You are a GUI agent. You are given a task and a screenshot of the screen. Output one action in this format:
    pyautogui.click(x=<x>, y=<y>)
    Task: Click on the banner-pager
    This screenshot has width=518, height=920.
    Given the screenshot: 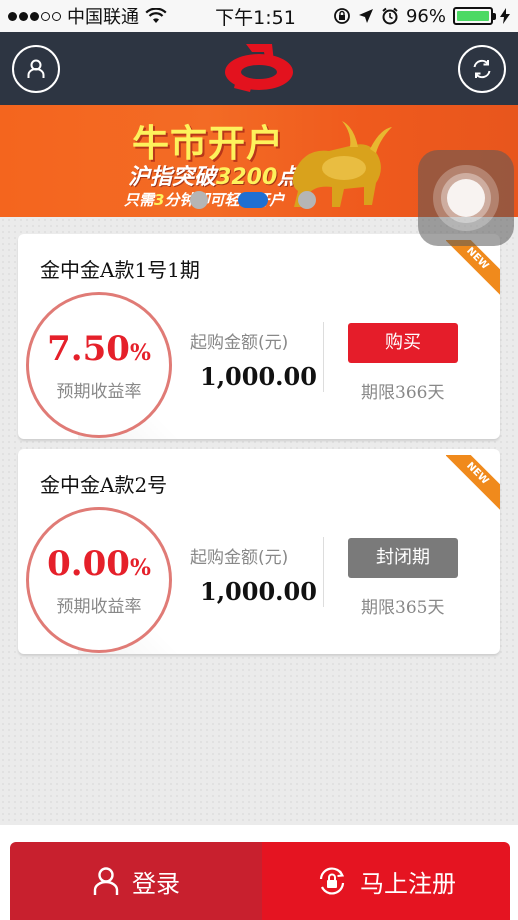 What is the action you would take?
    pyautogui.click(x=253, y=200)
    